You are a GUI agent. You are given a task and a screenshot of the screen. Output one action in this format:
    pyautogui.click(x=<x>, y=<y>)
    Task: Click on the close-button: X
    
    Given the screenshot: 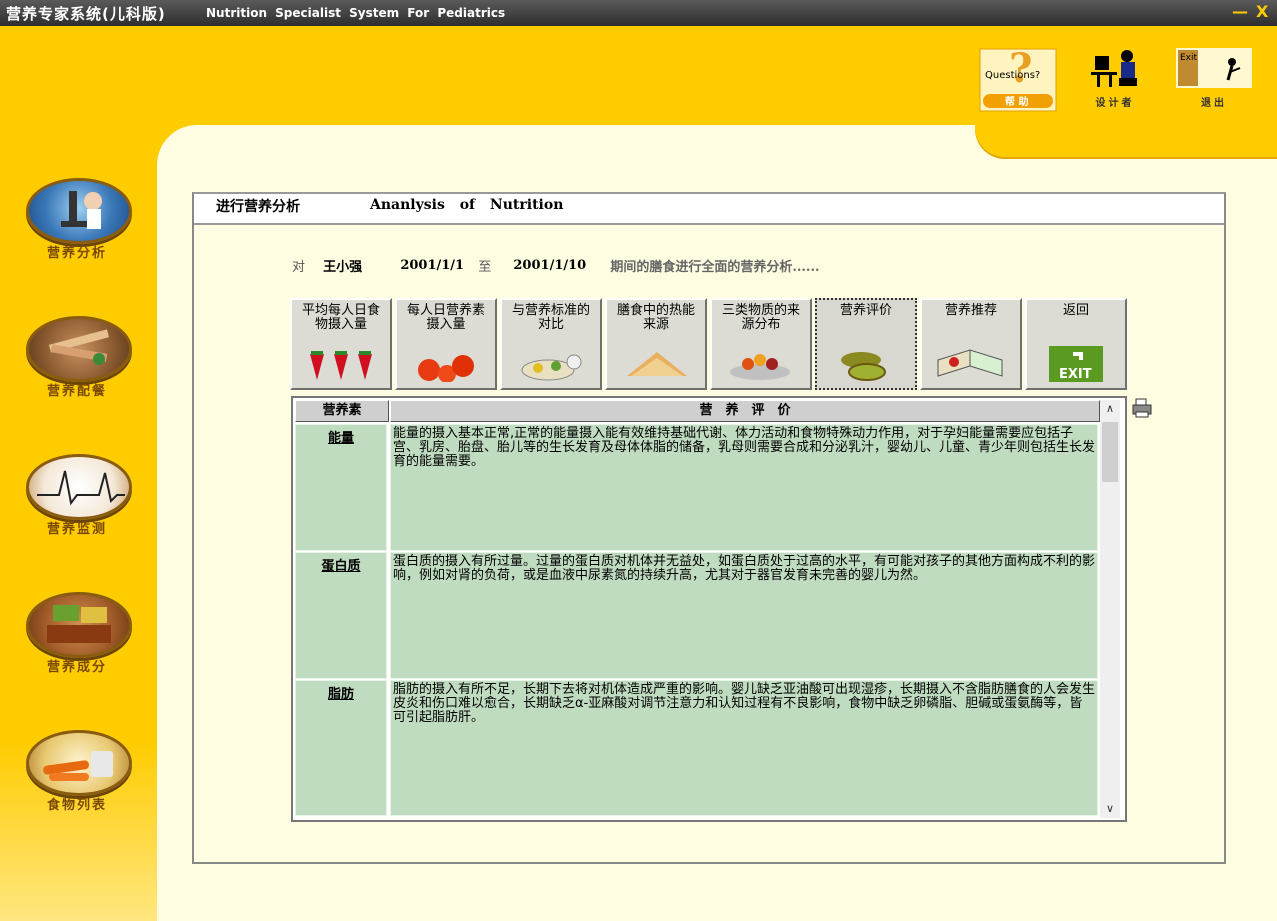 What is the action you would take?
    pyautogui.click(x=1262, y=11)
    